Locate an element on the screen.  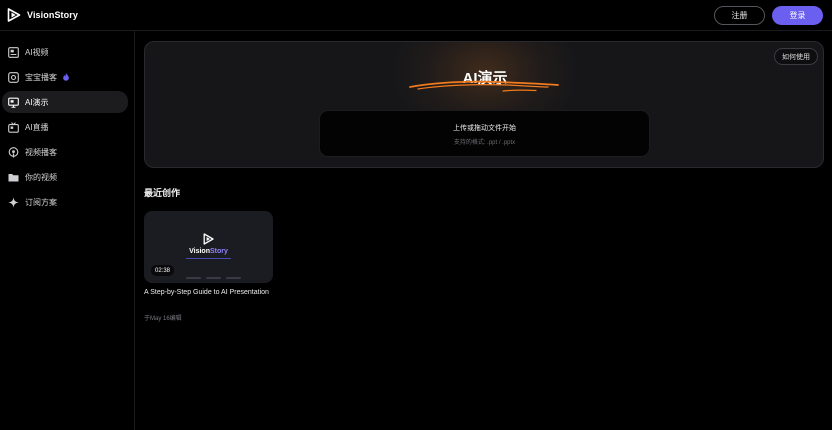
sidebar-item-label: AI视频 is located at coordinates (37, 52).